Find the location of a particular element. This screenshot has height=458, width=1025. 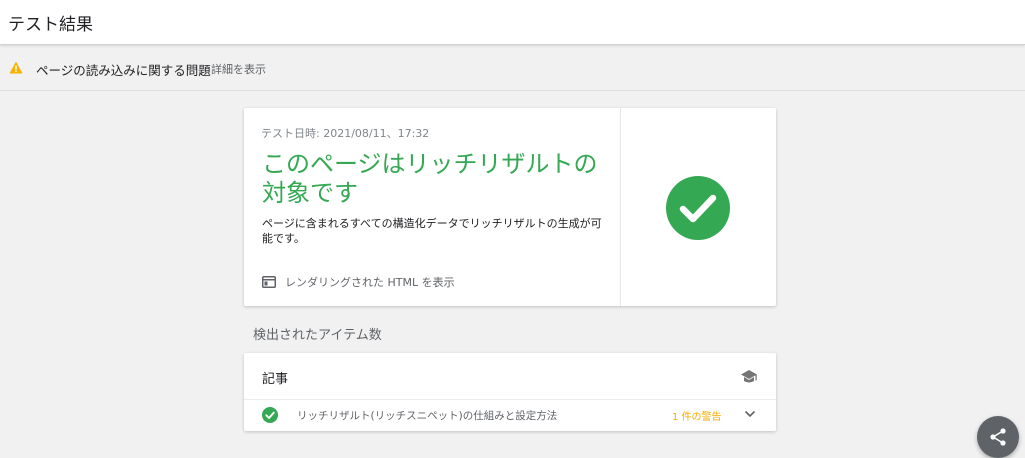

detected-items-heading: 検出されたアイテム数 is located at coordinates (317, 335).